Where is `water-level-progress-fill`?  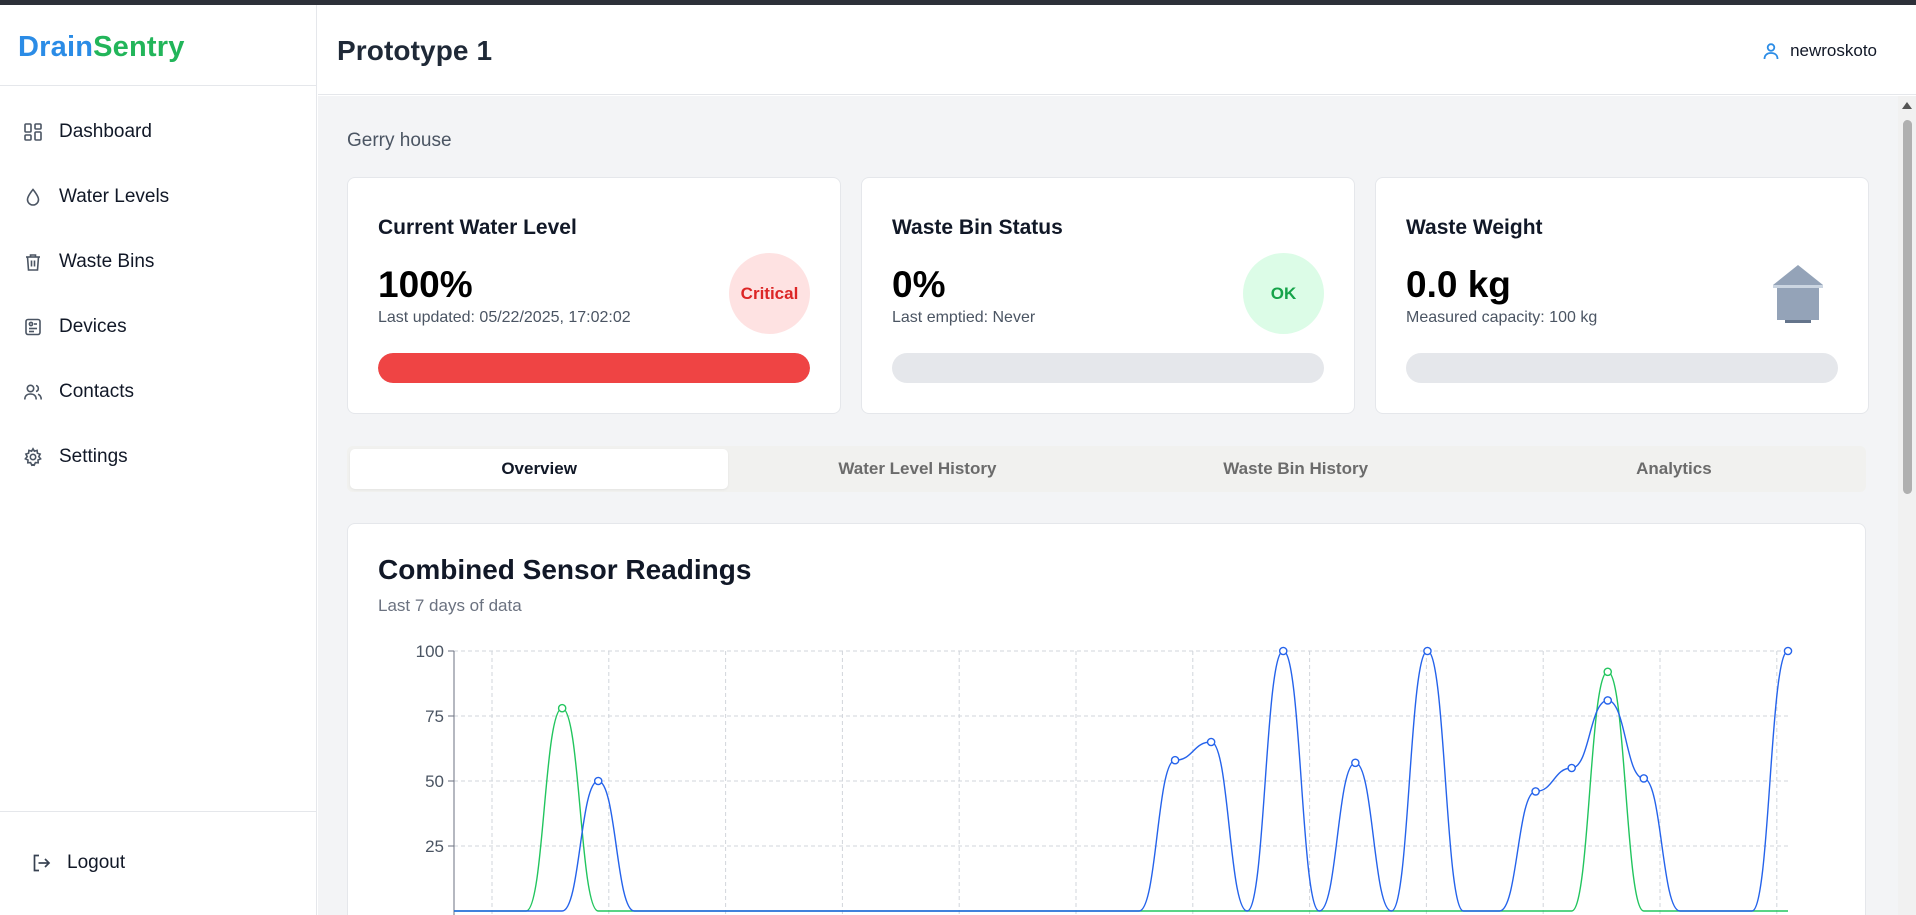 water-level-progress-fill is located at coordinates (594, 368).